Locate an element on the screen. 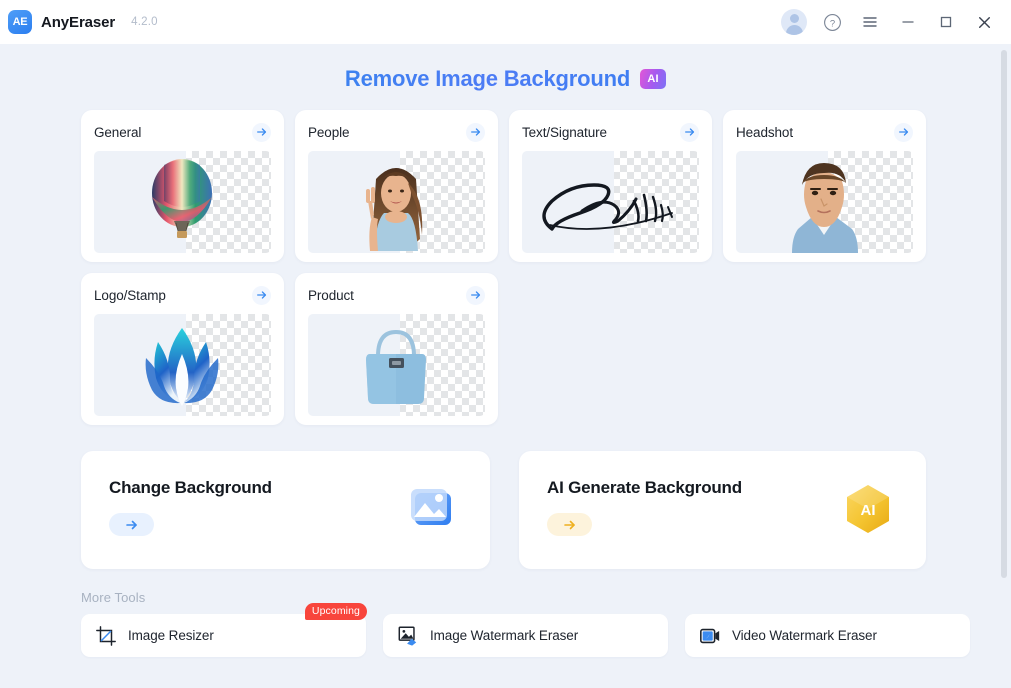 This screenshot has width=1011, height=688. title-bar: AE AnyEraser 4.2.0 ? is located at coordinates (505, 22).